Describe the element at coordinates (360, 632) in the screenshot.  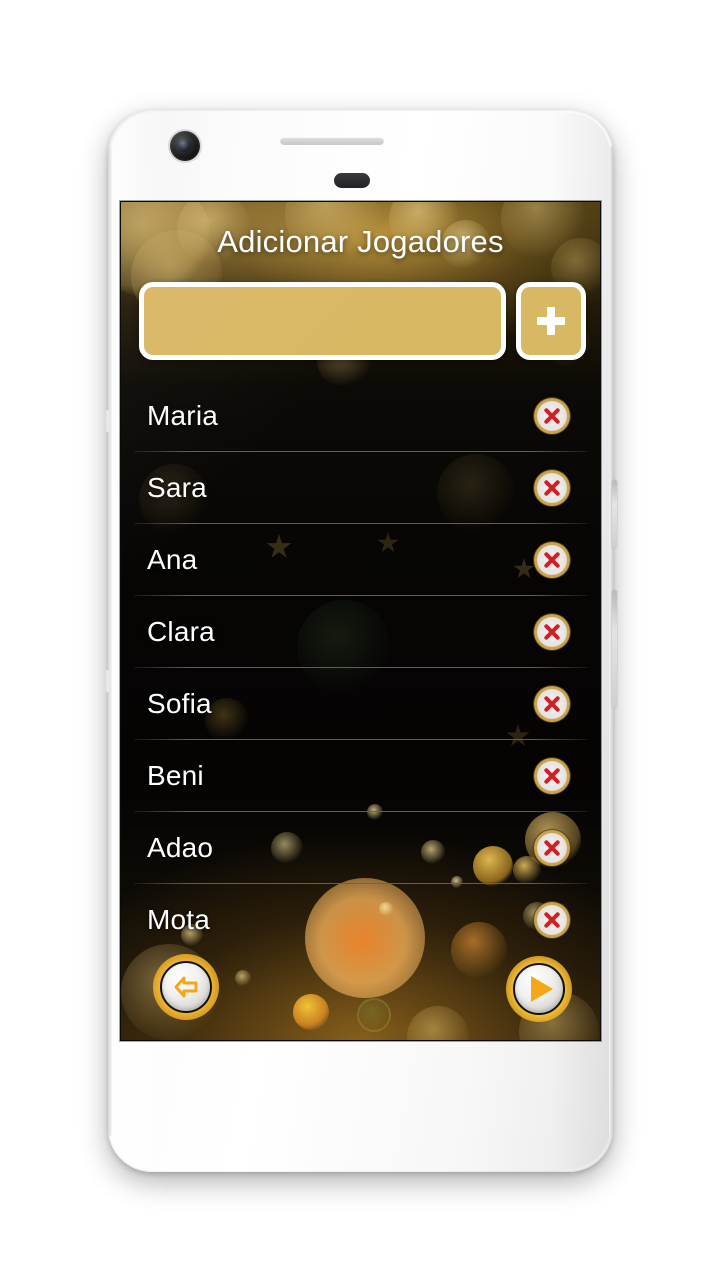
I see `player-row: Clara` at that location.